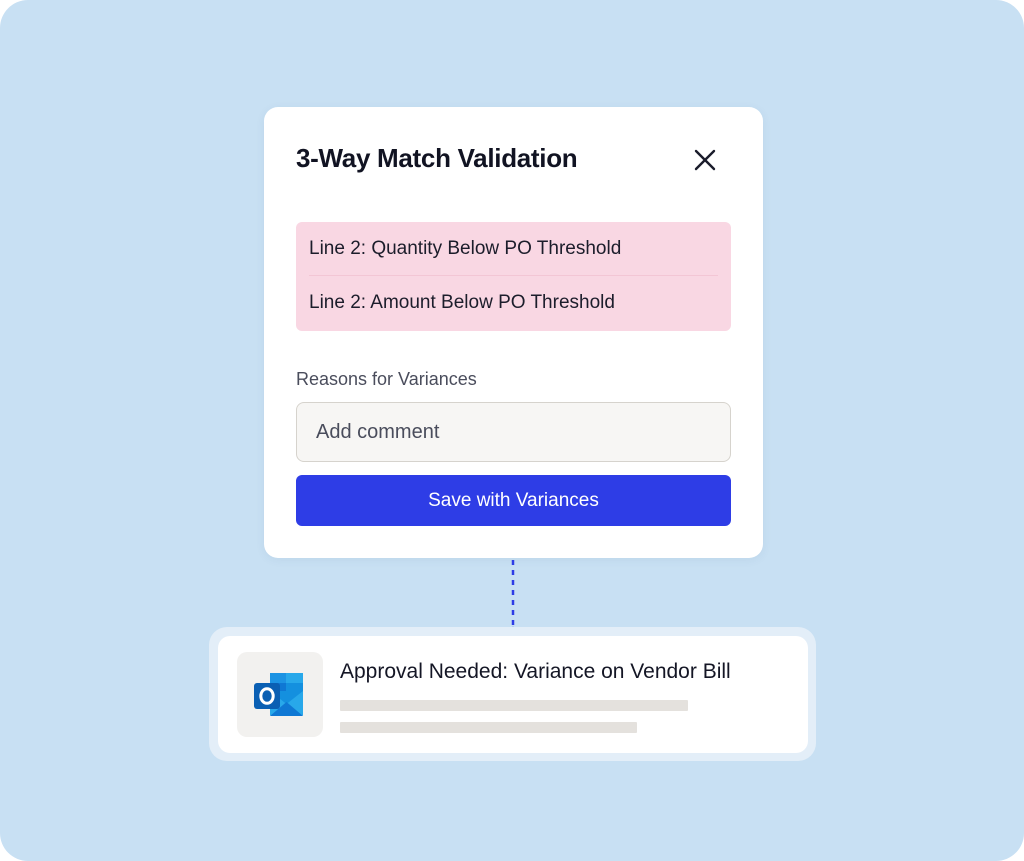 Image resolution: width=1024 pixels, height=861 pixels. What do you see at coordinates (465, 248) in the screenshot?
I see `validation-error-item: Line 2: Quantity Below PO Threshold` at bounding box center [465, 248].